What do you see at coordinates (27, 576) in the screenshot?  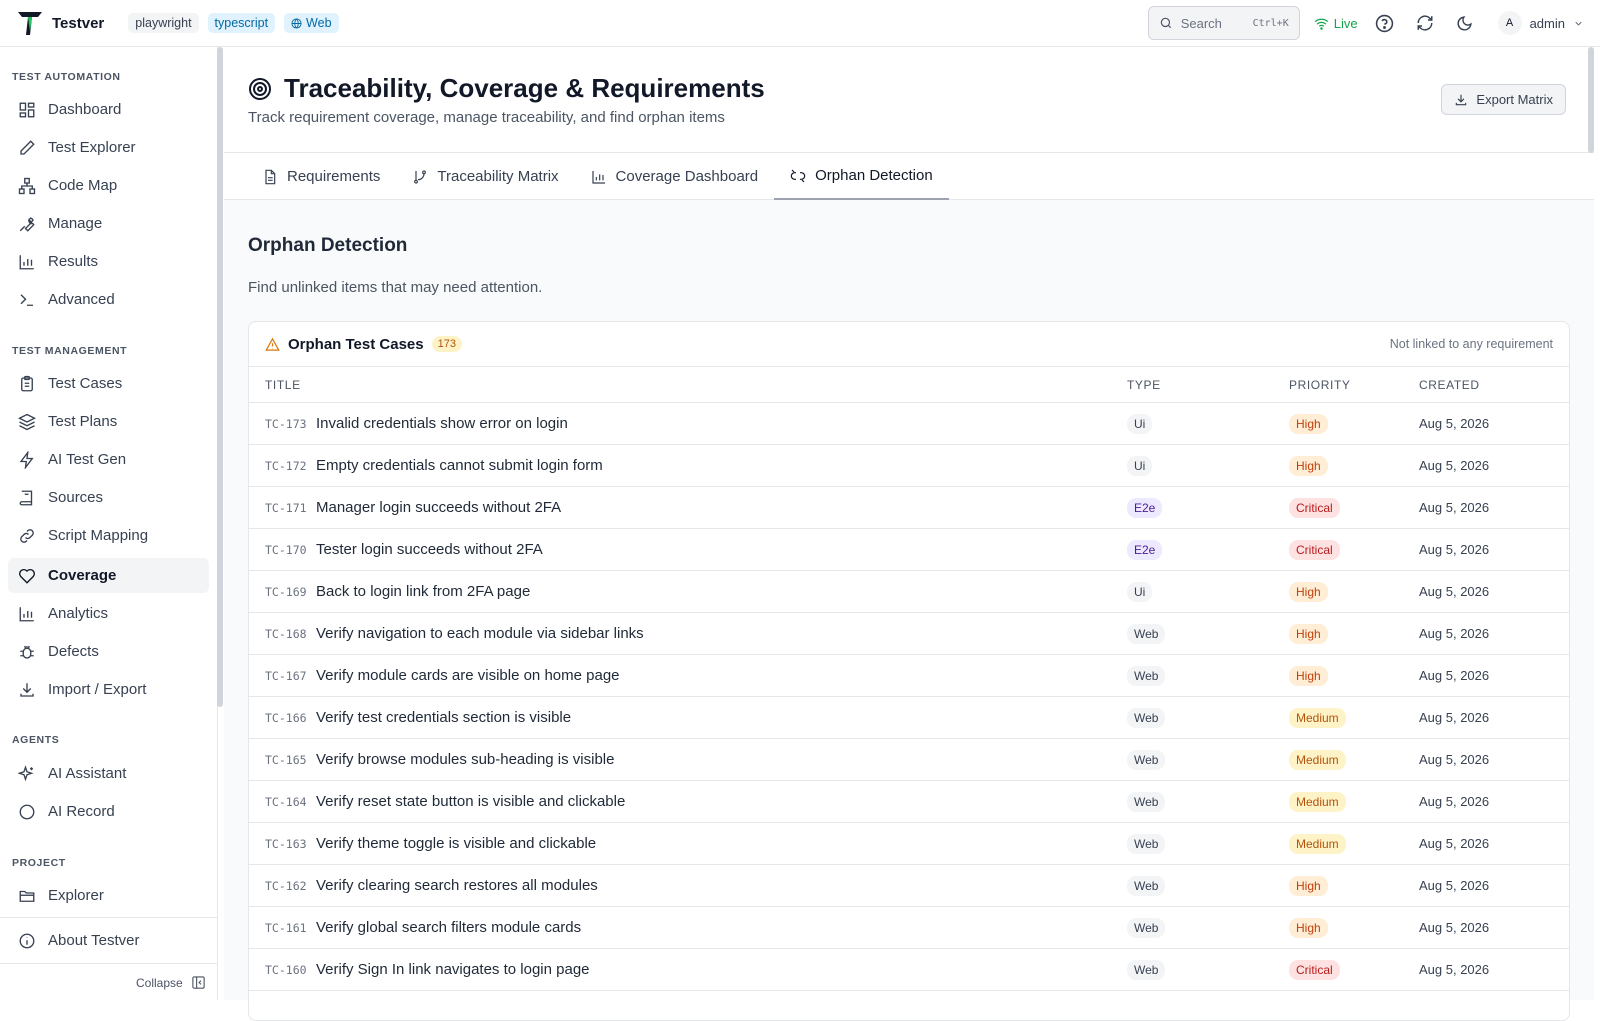 I see `heart-icon` at bounding box center [27, 576].